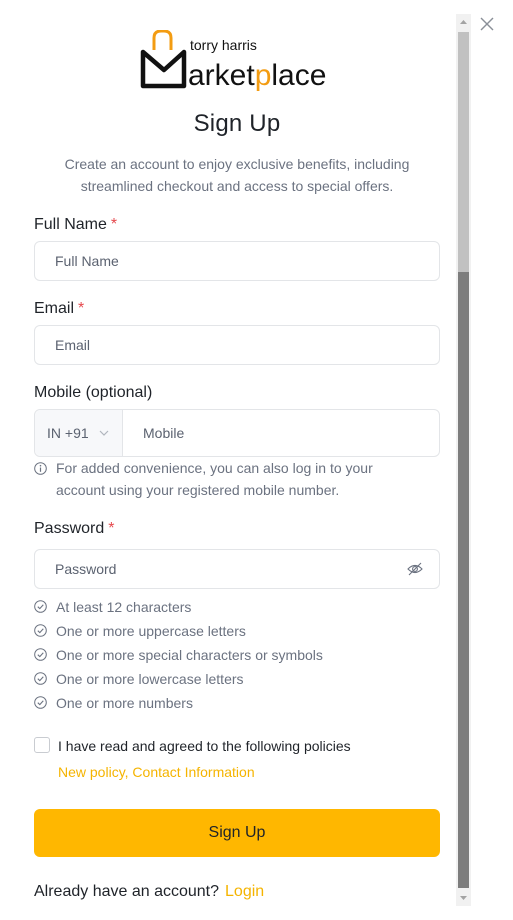 The height and width of the screenshot is (920, 513). I want to click on password-placeholder: Password, so click(86, 569).